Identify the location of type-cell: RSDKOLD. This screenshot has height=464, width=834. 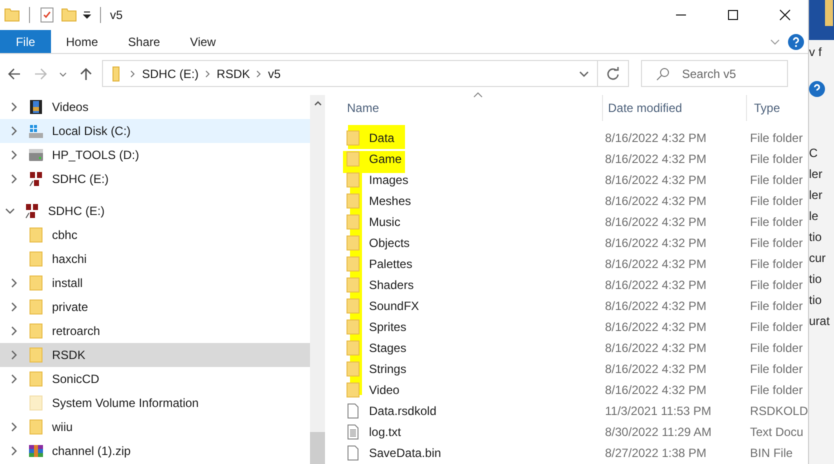
(779, 411).